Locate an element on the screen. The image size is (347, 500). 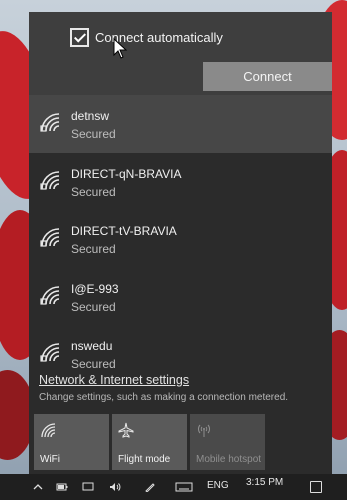
pen-icon is located at coordinates (150, 487).